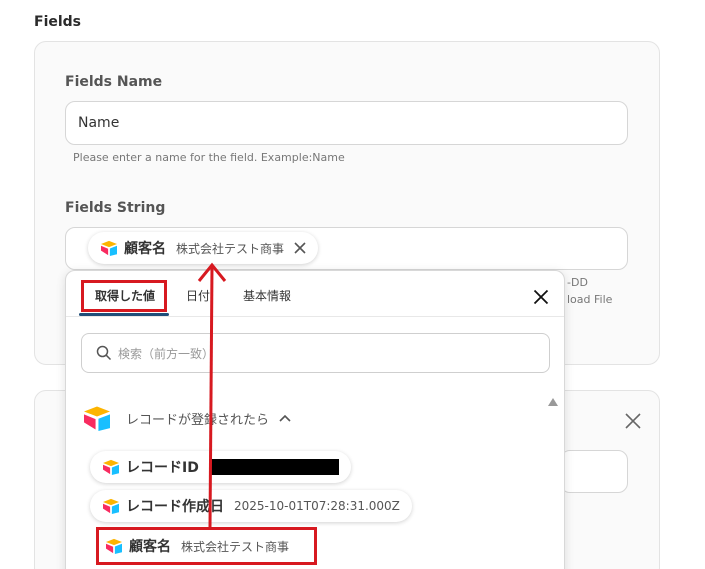 Image resolution: width=705 pixels, height=569 pixels. What do you see at coordinates (58, 22) in the screenshot?
I see `section-title: Fields` at bounding box center [58, 22].